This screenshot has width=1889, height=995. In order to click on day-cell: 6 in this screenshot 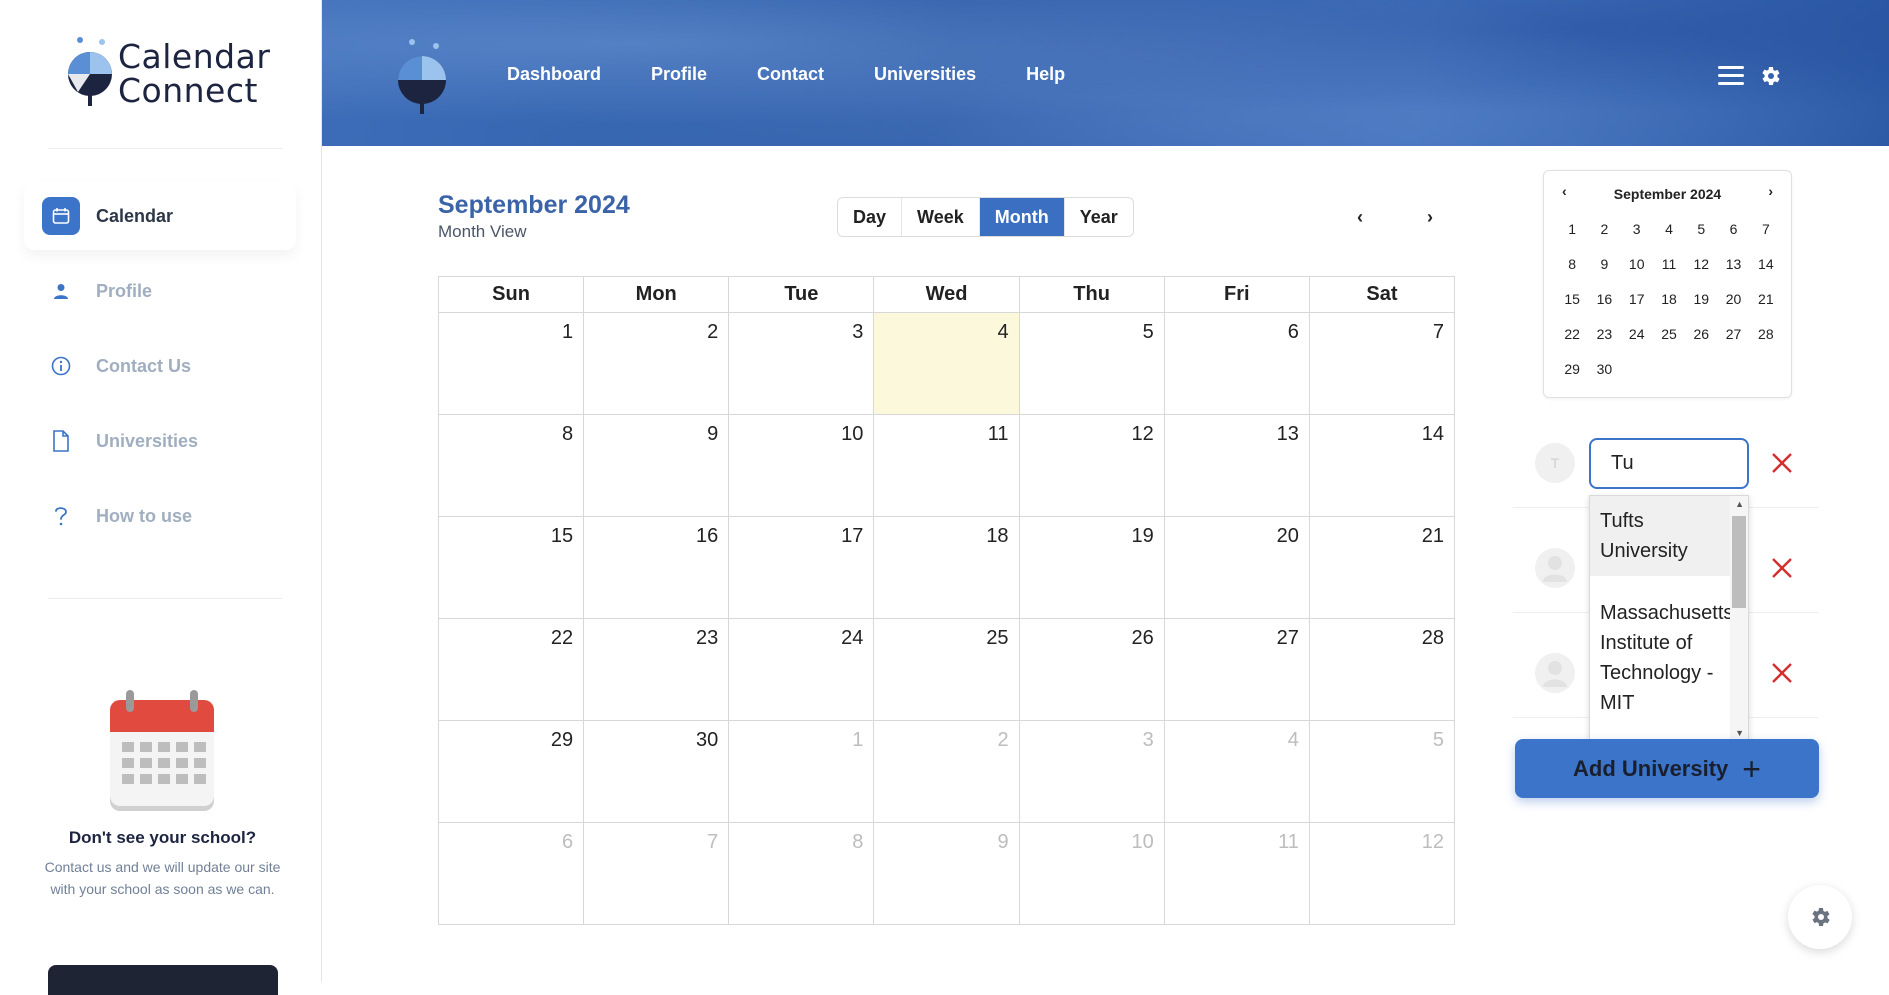, I will do `click(1236, 363)`.